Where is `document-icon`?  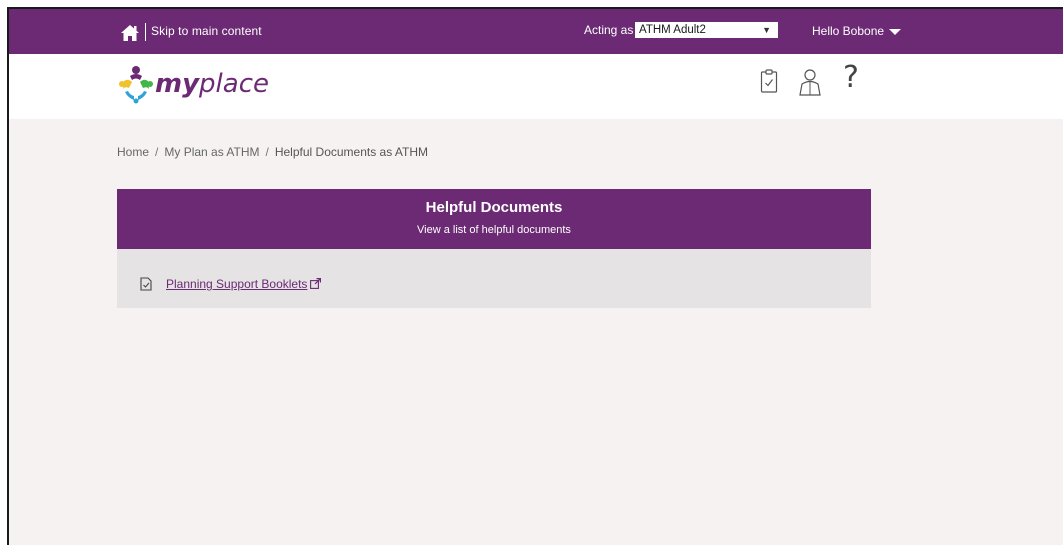
document-icon is located at coordinates (146, 284).